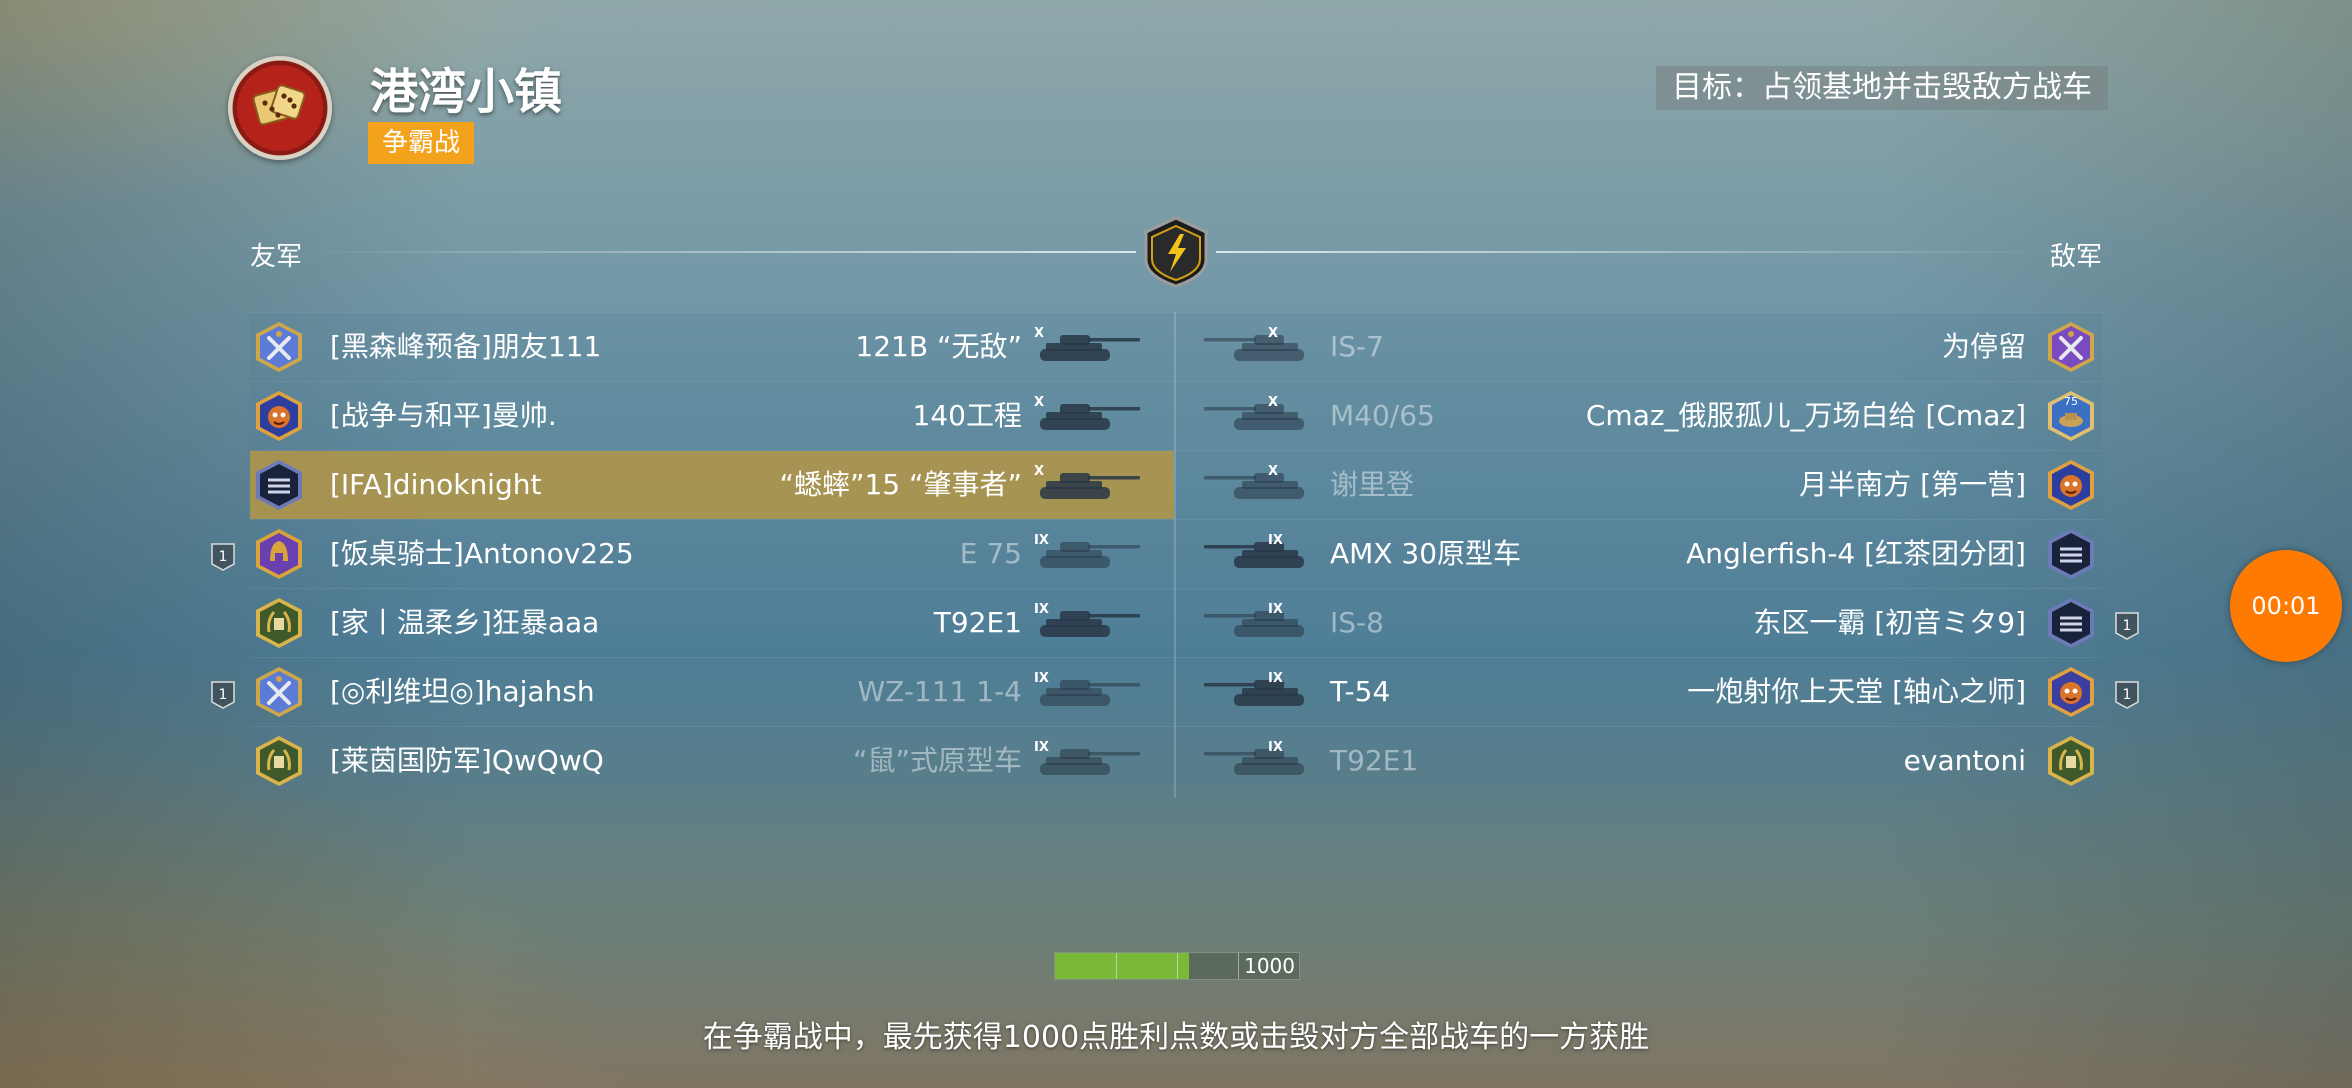  I want to click on battle-mode-badge: 争霸战, so click(421, 143).